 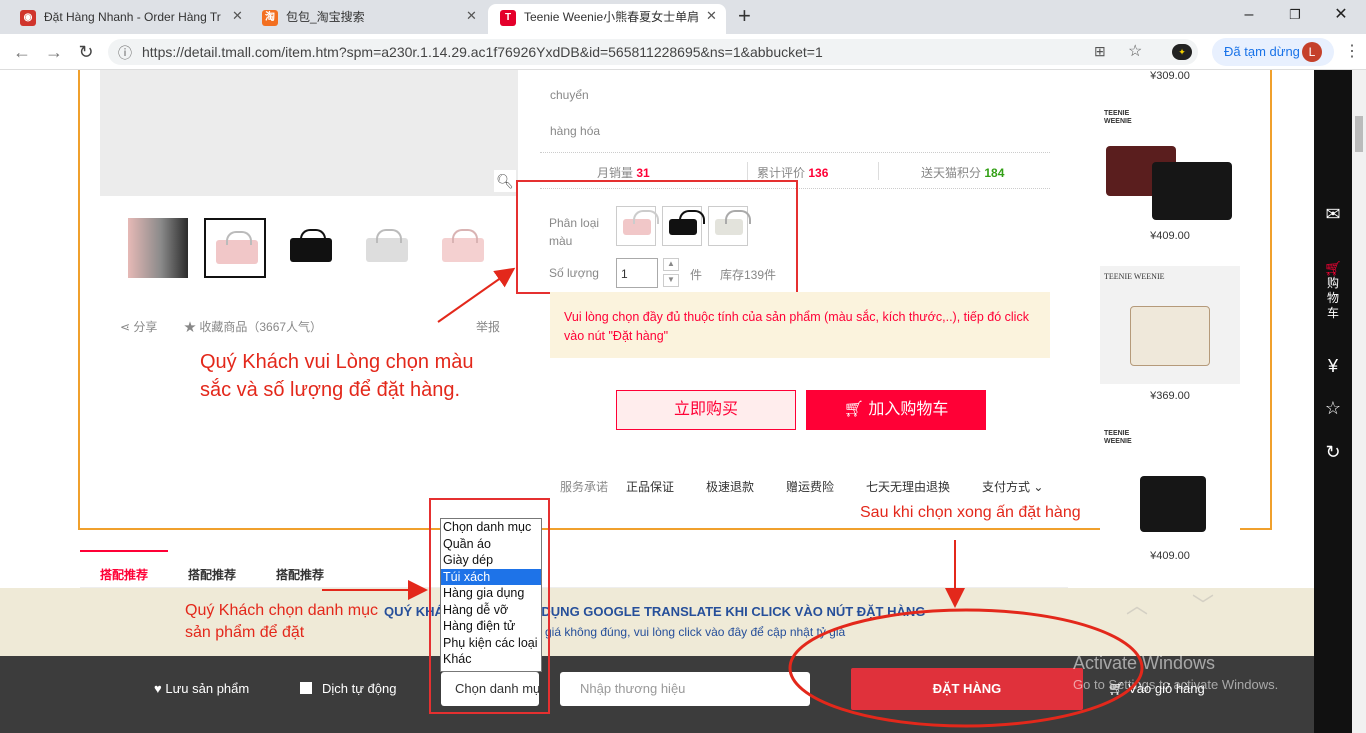 I want to click on window-close-icon: ✕, so click(x=1341, y=15).